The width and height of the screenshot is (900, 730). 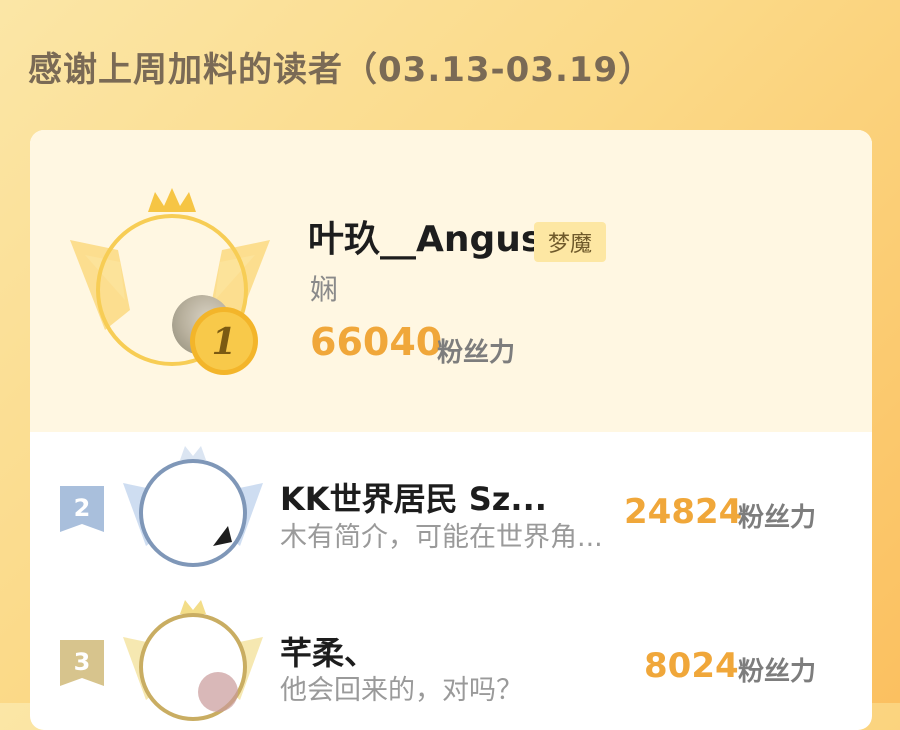 I want to click on svg-text: 3, so click(x=82, y=662).